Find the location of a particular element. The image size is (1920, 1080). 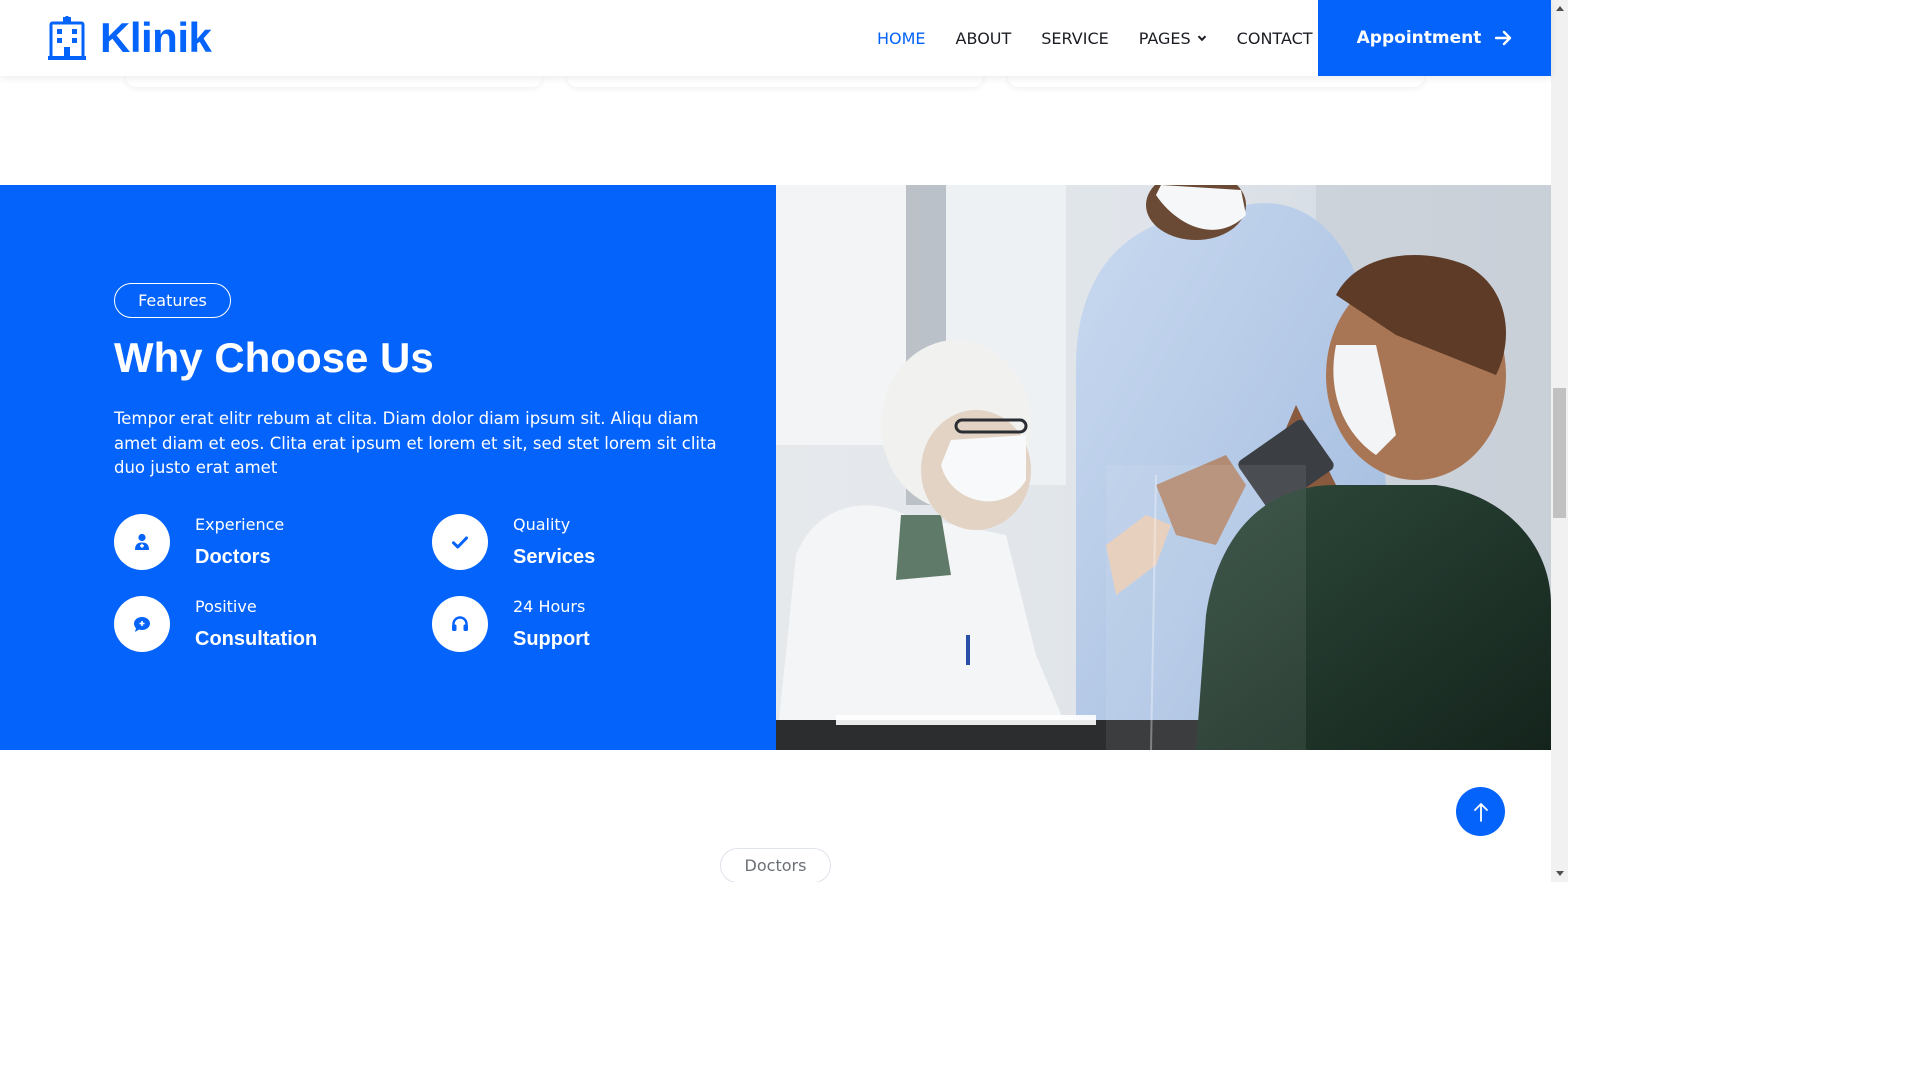

main-nav: HOME ABOUT SERVICE PAGES CONTACT is located at coordinates (1095, 38).